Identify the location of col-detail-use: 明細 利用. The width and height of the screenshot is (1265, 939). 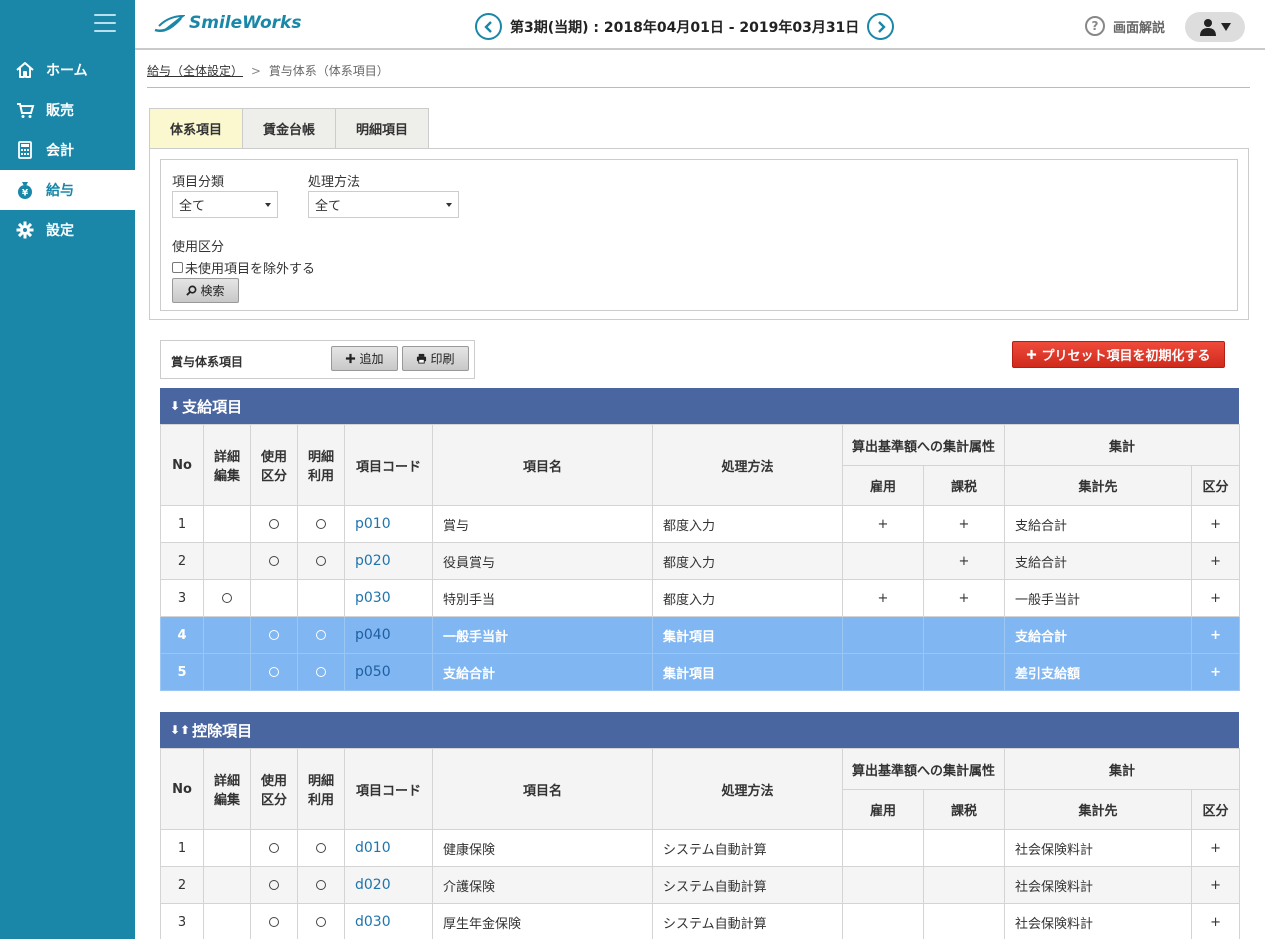
(321, 465).